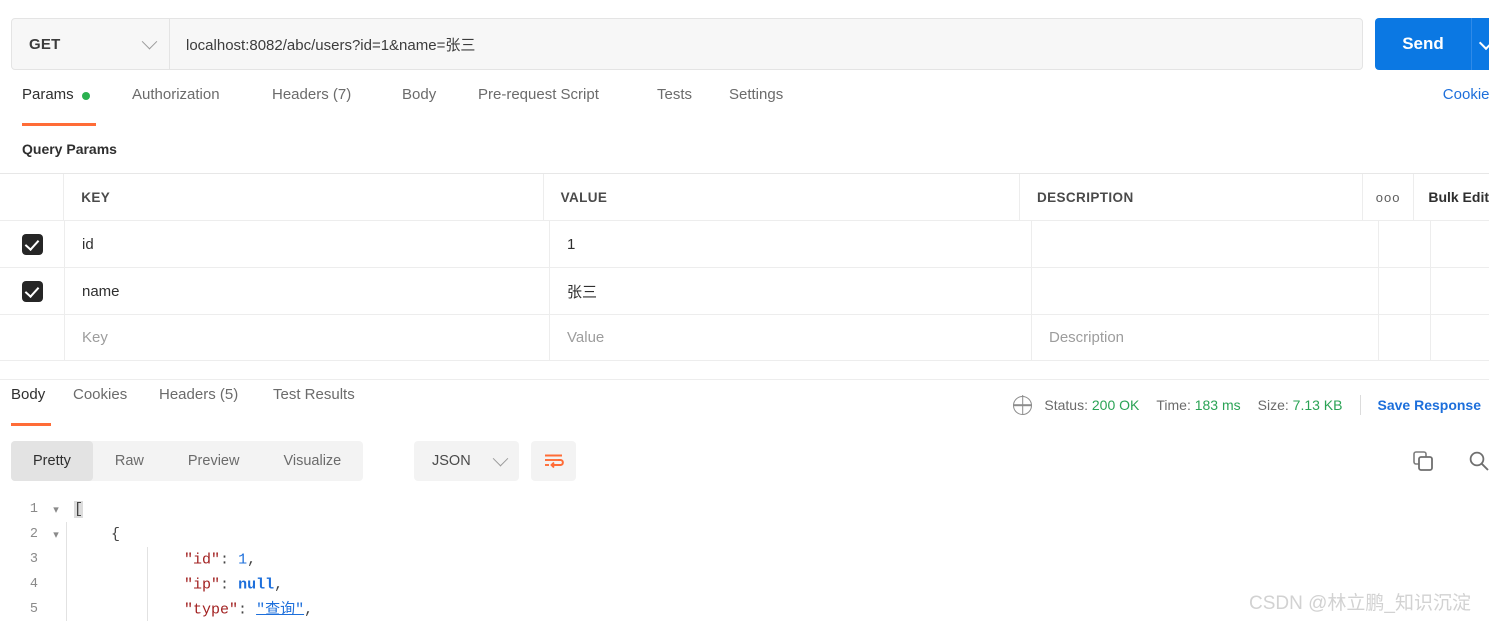  What do you see at coordinates (176, 94) in the screenshot?
I see `tab-authorization-label: Authorization` at bounding box center [176, 94].